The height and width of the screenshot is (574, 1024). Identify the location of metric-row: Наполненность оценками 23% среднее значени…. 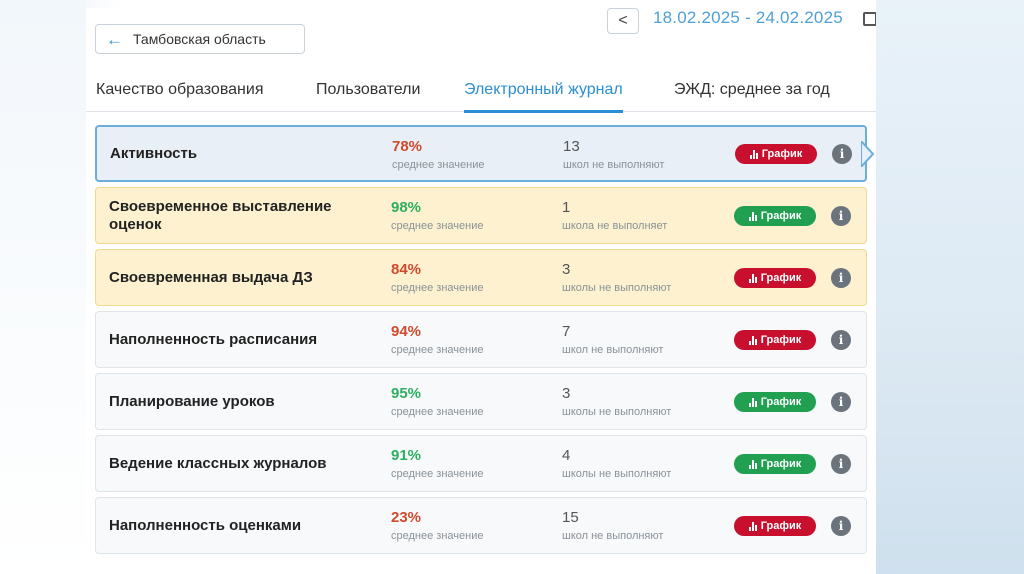
(481, 525).